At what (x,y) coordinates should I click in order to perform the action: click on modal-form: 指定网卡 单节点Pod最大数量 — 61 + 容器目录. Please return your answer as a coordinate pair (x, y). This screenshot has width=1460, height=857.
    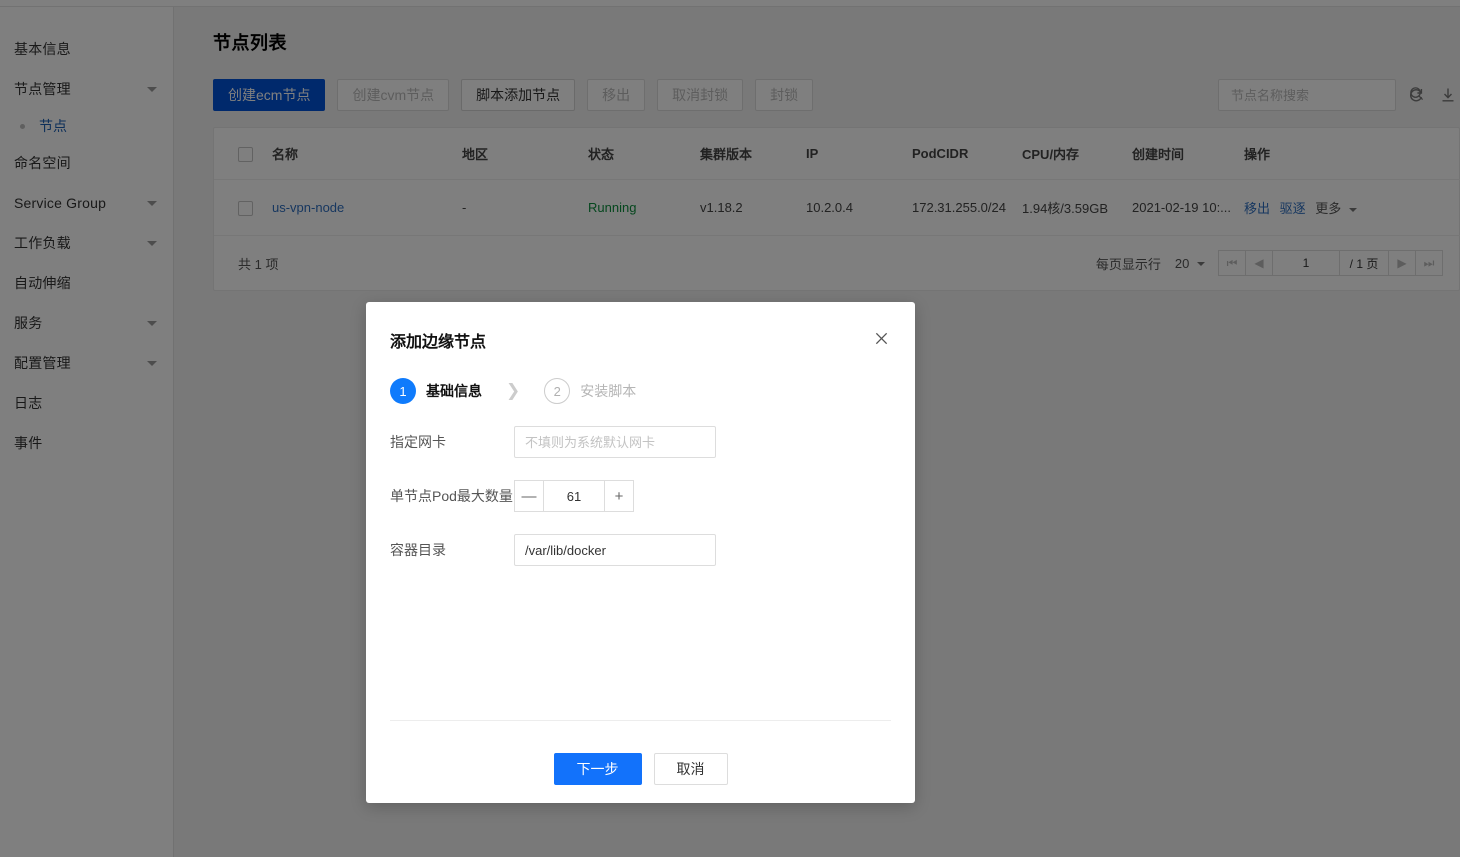
    Looking at the image, I should click on (640, 485).